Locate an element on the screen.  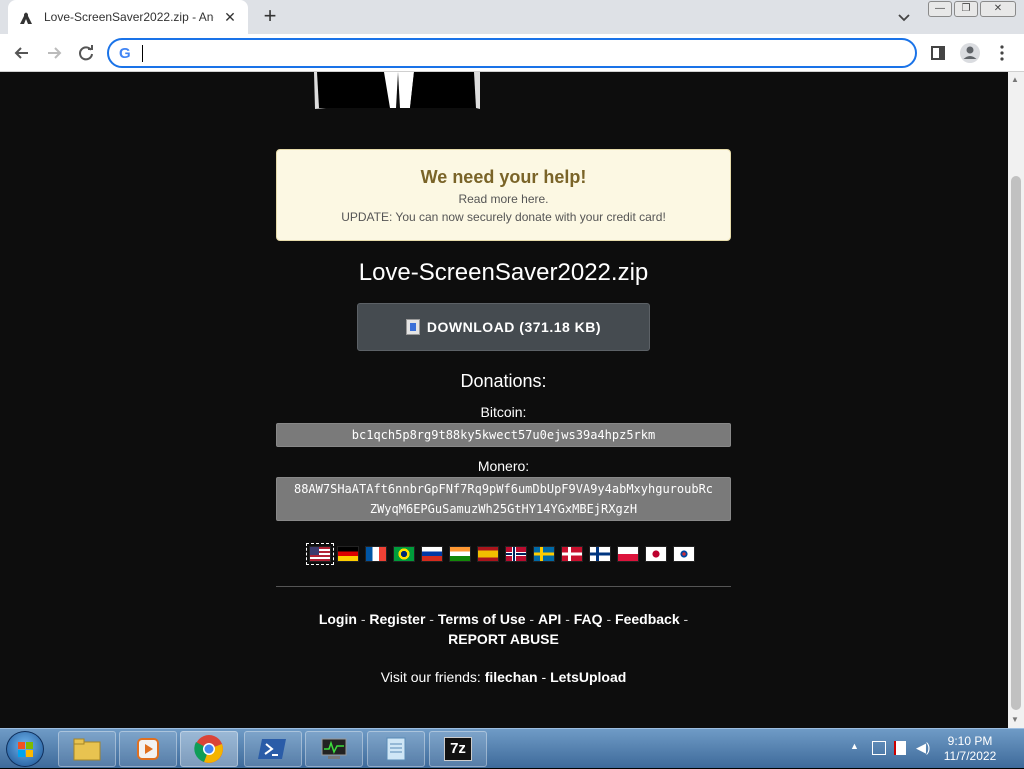
new-tab-button: + is located at coordinates (270, 17).